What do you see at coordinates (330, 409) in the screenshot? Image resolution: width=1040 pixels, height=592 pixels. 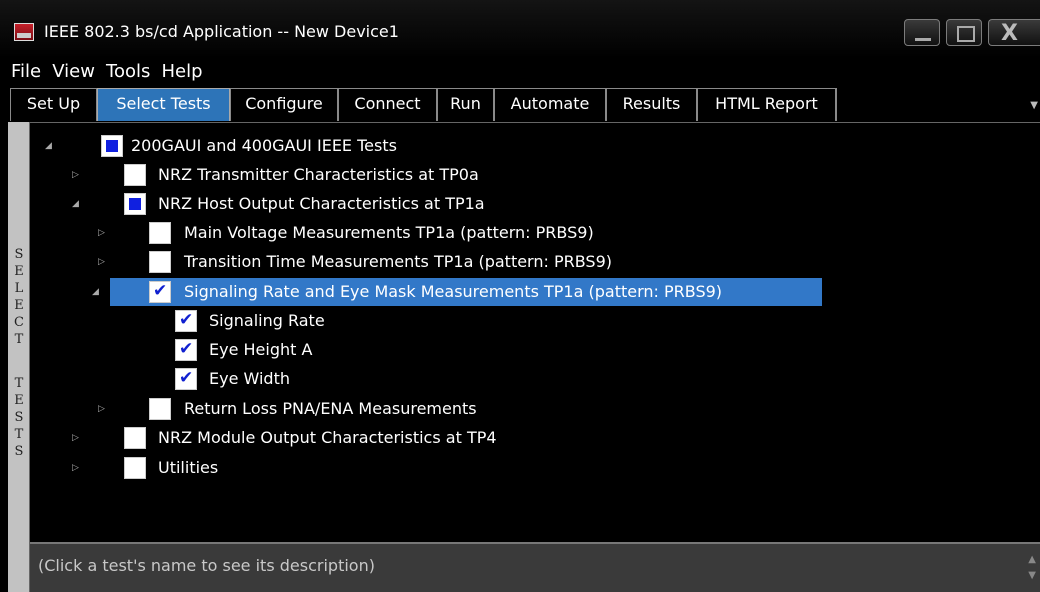 I see `tree-node-label: Return Loss PNA/ENA Measurements` at bounding box center [330, 409].